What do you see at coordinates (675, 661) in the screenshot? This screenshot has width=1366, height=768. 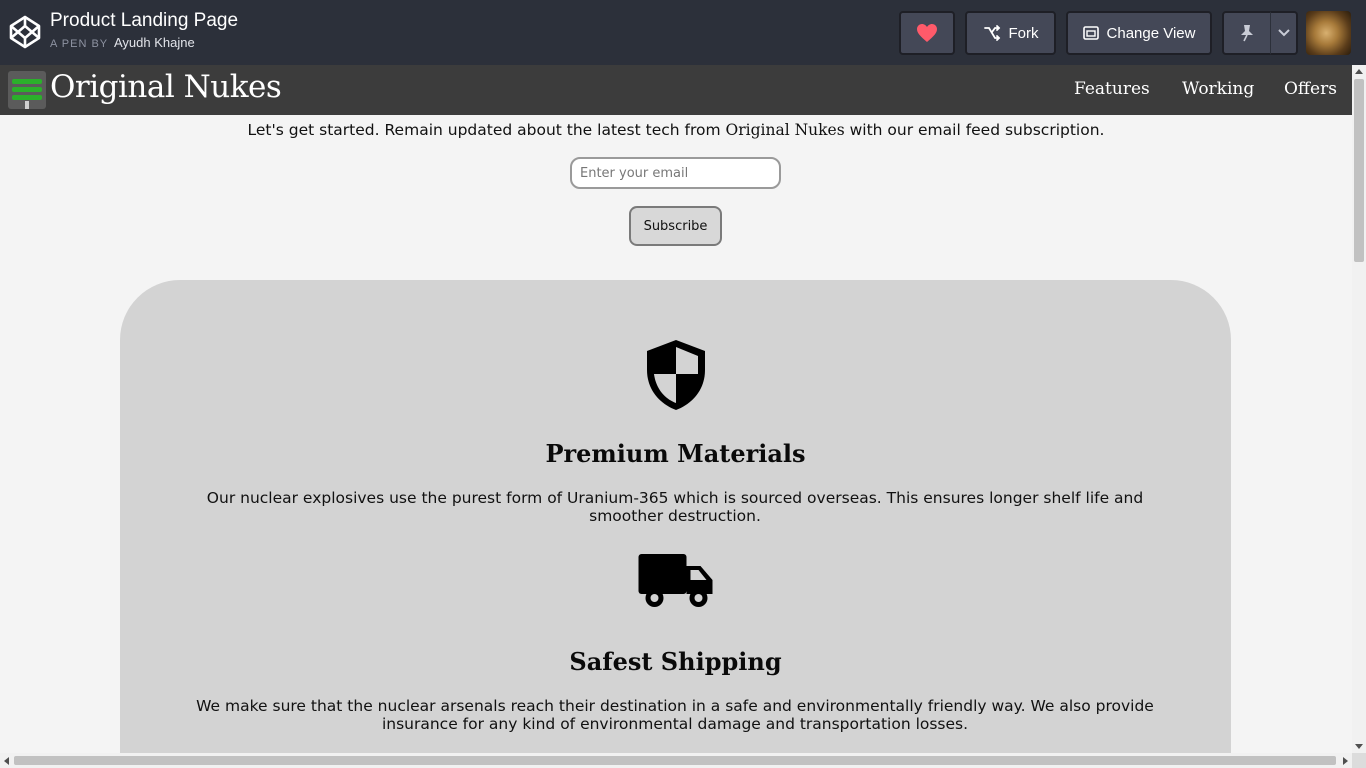 I see `feature-title-safest-shipping: Safest Shipping` at bounding box center [675, 661].